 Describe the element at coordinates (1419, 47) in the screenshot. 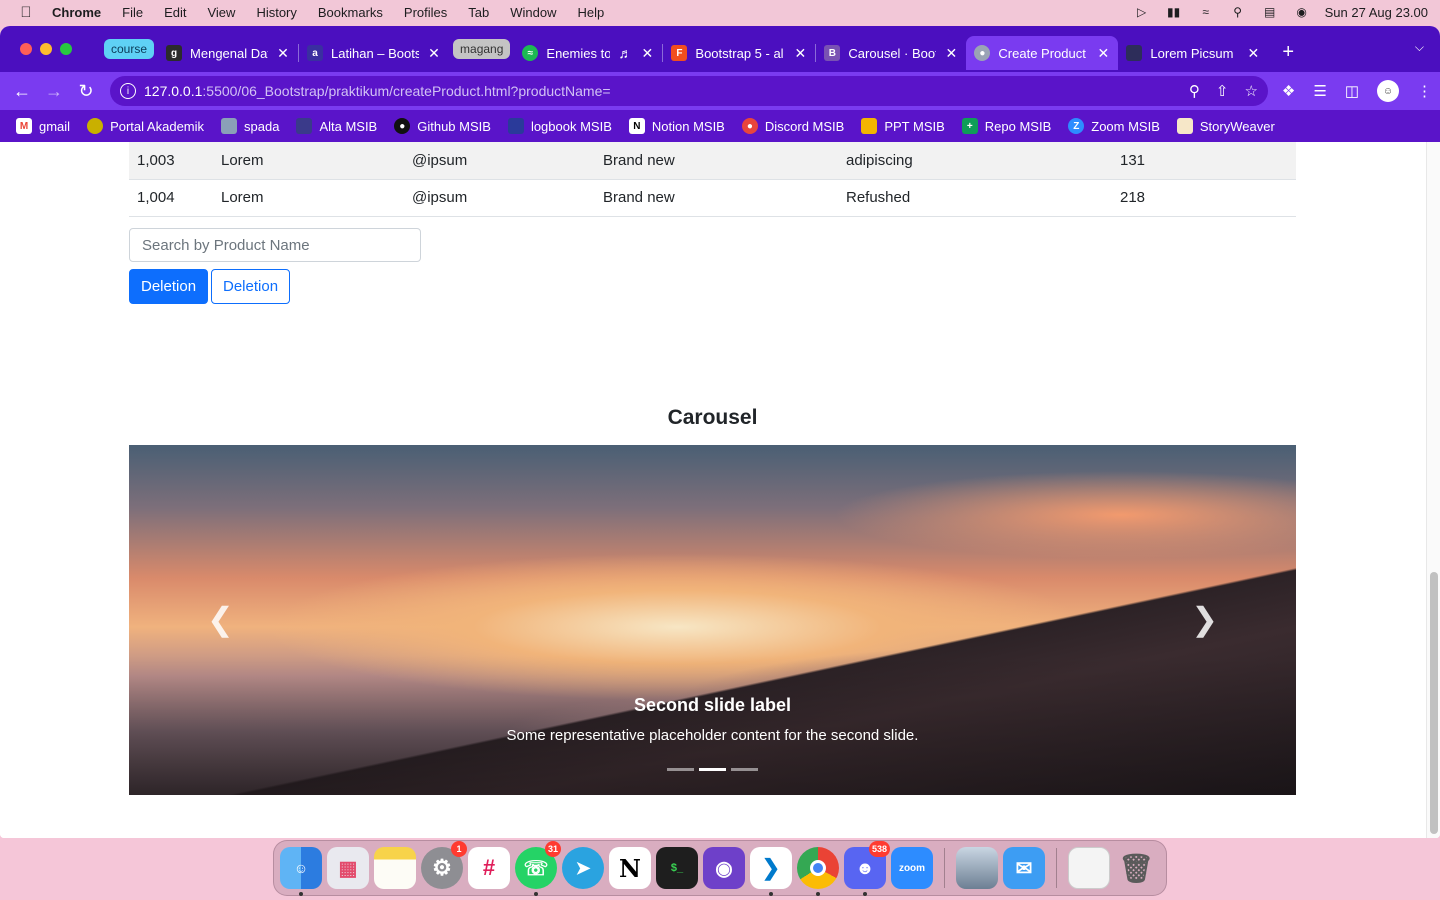

I see `tab-search-chevron-icon: ⌵` at that location.